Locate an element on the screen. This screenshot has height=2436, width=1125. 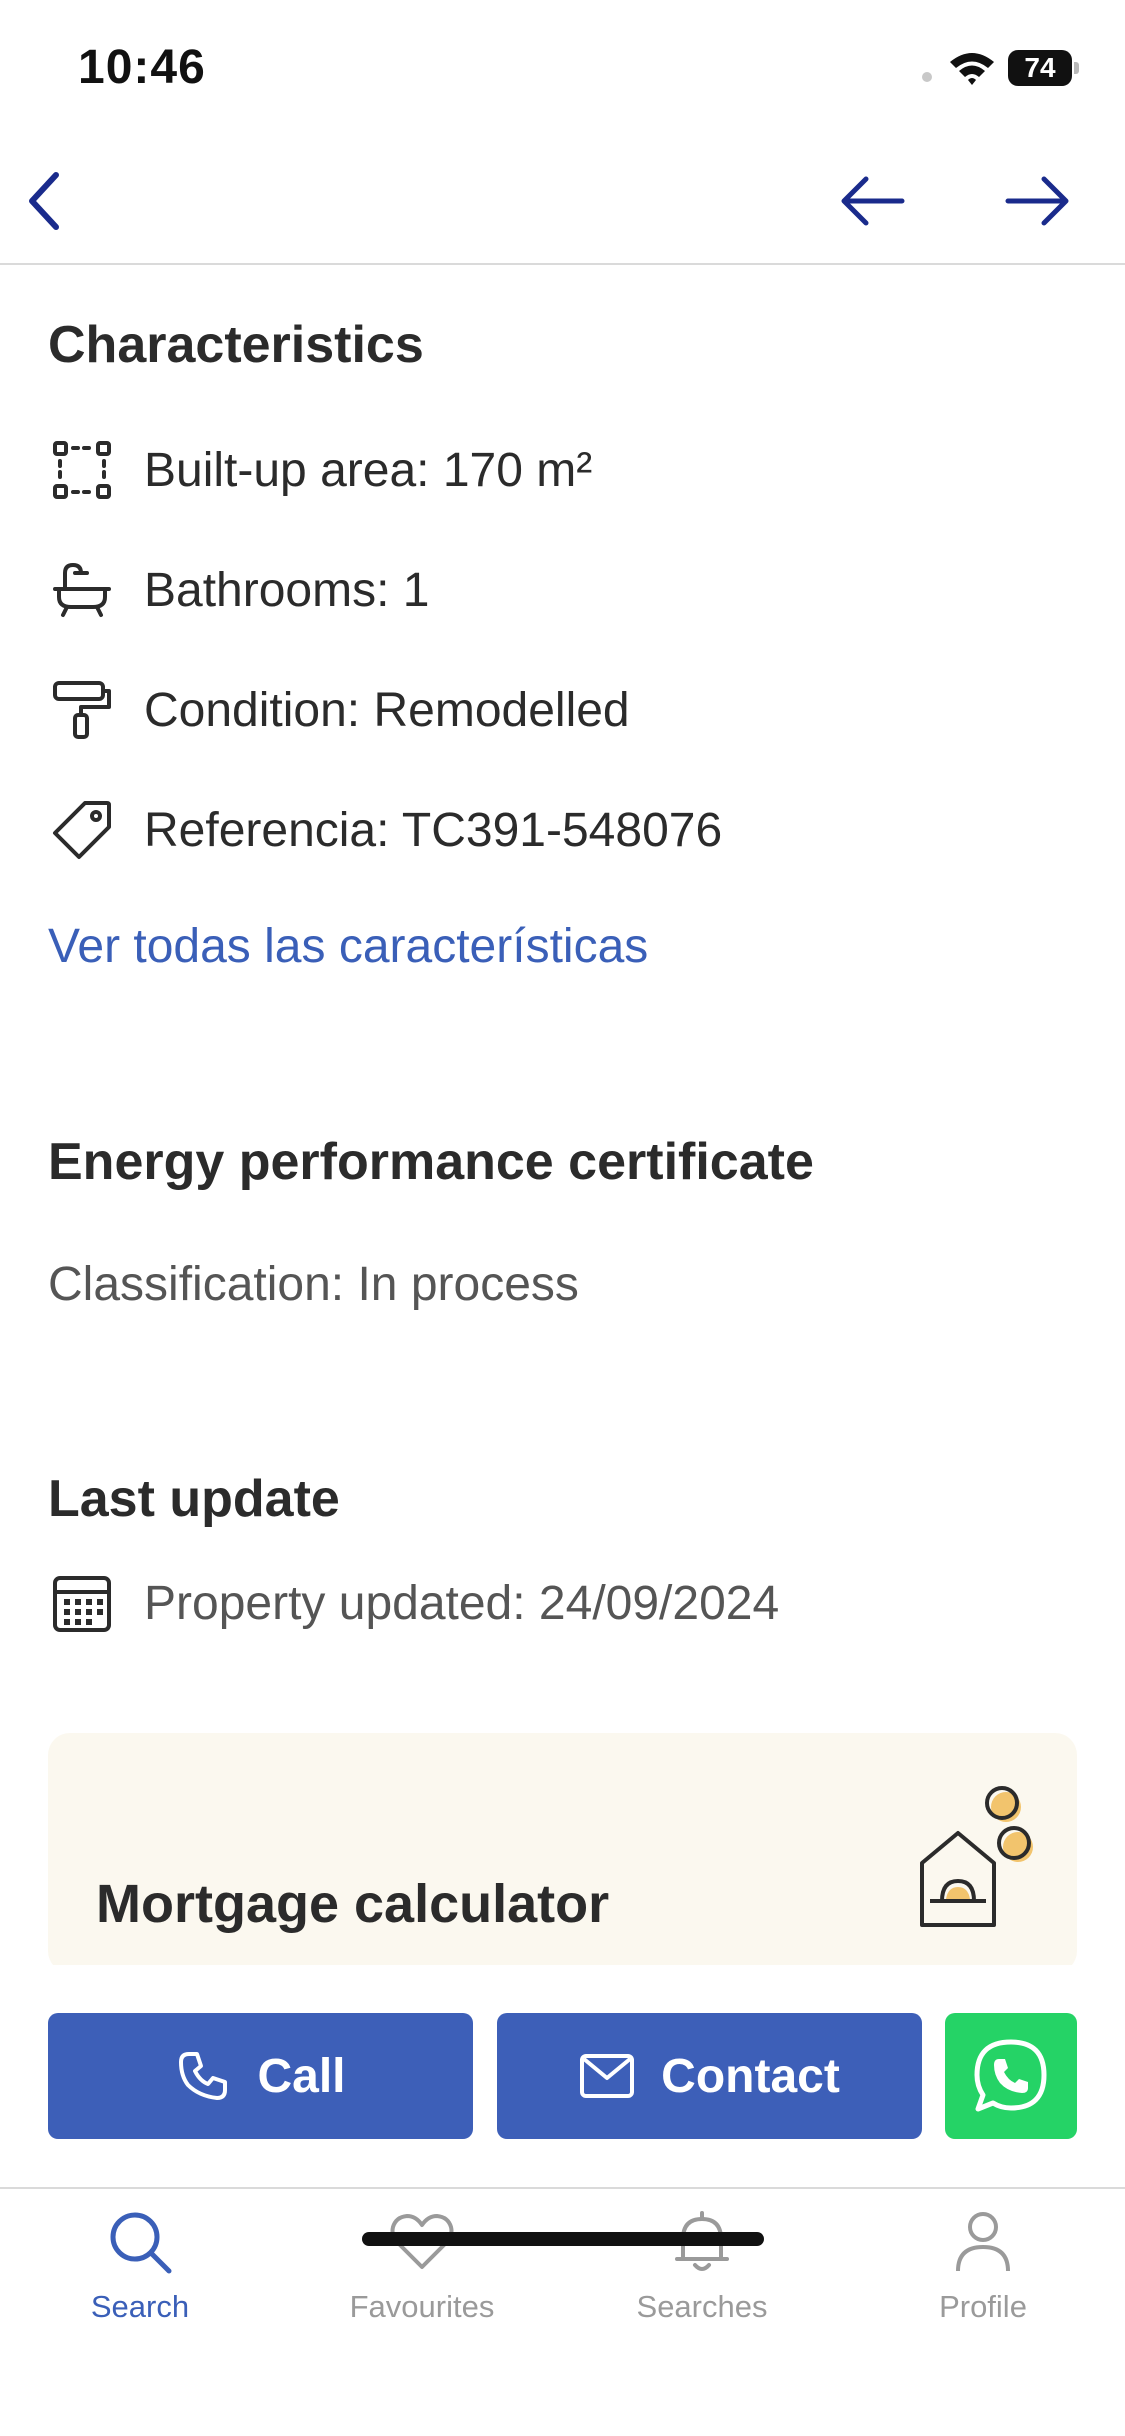
chevron-left-icon is located at coordinates (44, 201).